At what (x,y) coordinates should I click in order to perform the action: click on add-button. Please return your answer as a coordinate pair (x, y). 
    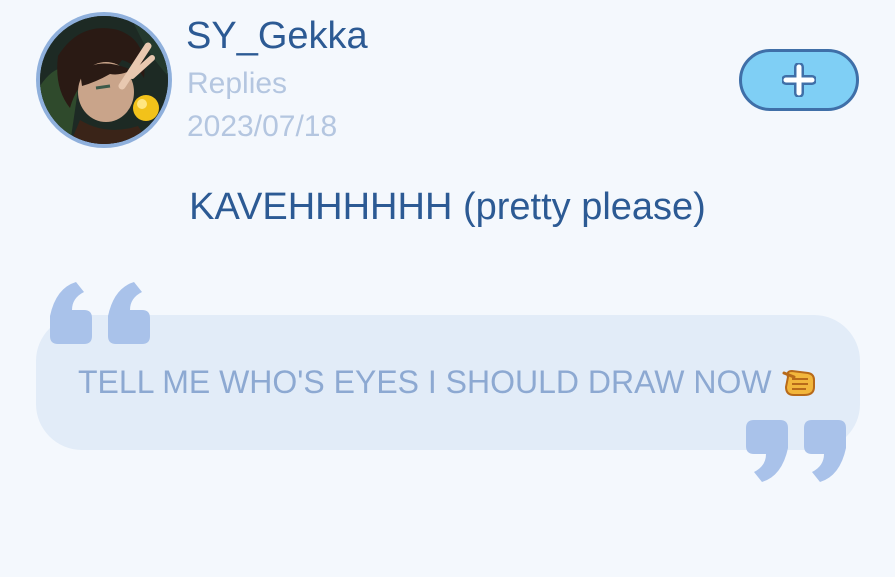
    Looking at the image, I should click on (799, 80).